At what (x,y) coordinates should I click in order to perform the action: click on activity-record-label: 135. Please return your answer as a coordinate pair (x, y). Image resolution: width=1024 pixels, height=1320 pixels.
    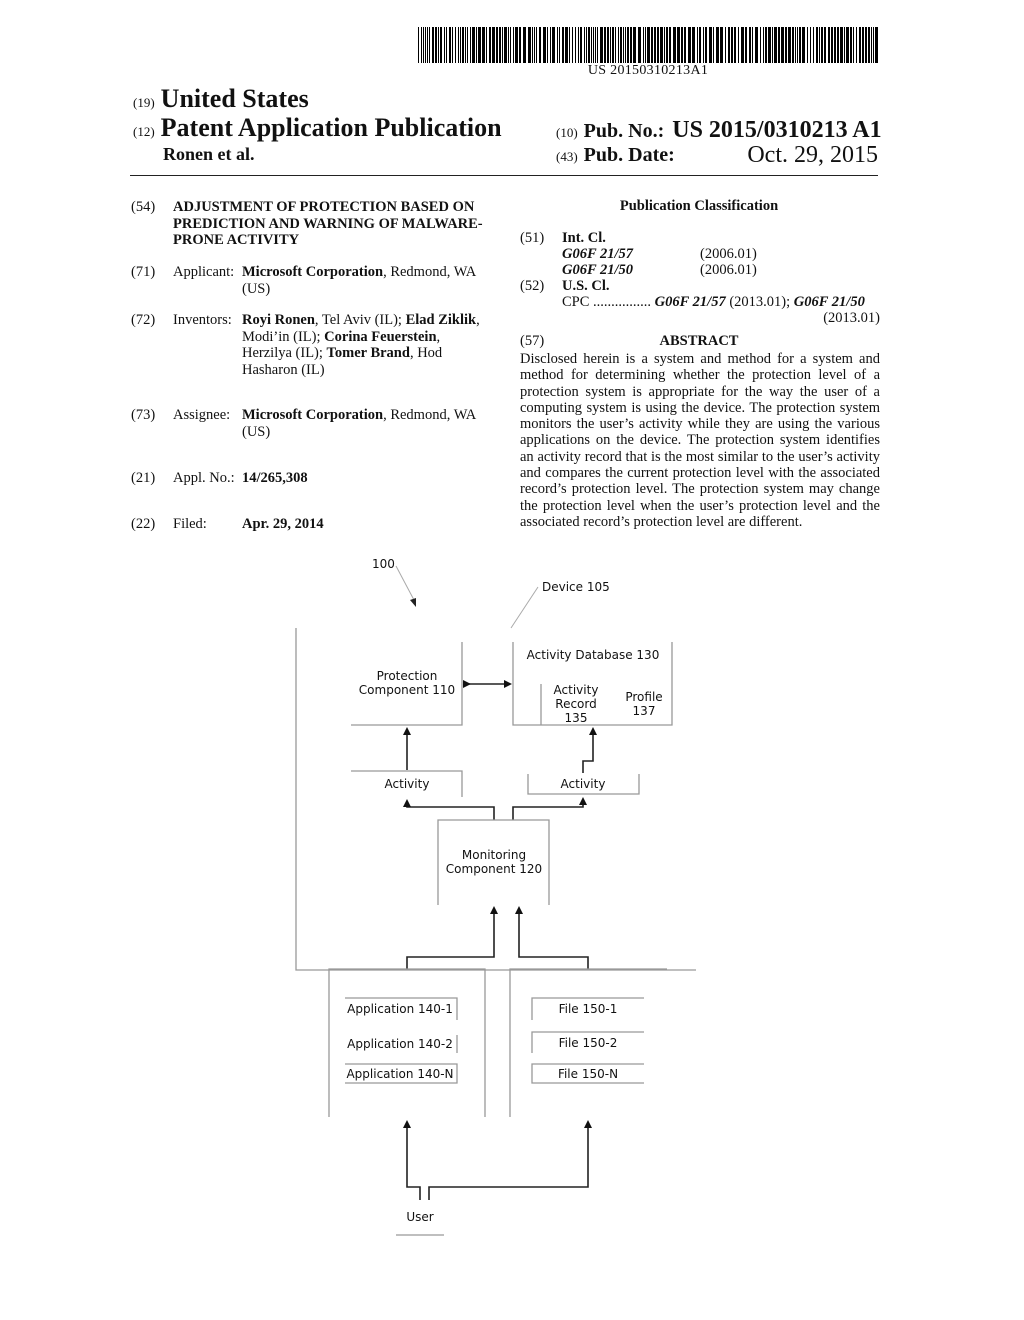
    Looking at the image, I should click on (576, 718).